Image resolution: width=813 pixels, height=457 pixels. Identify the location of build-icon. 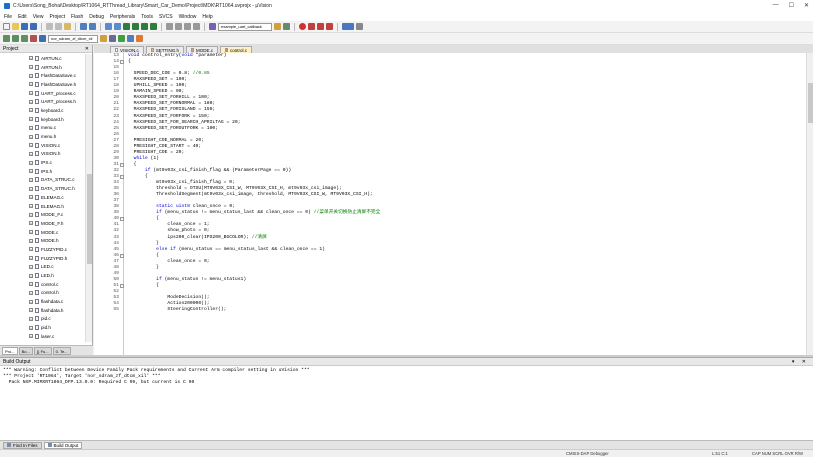
(15, 38).